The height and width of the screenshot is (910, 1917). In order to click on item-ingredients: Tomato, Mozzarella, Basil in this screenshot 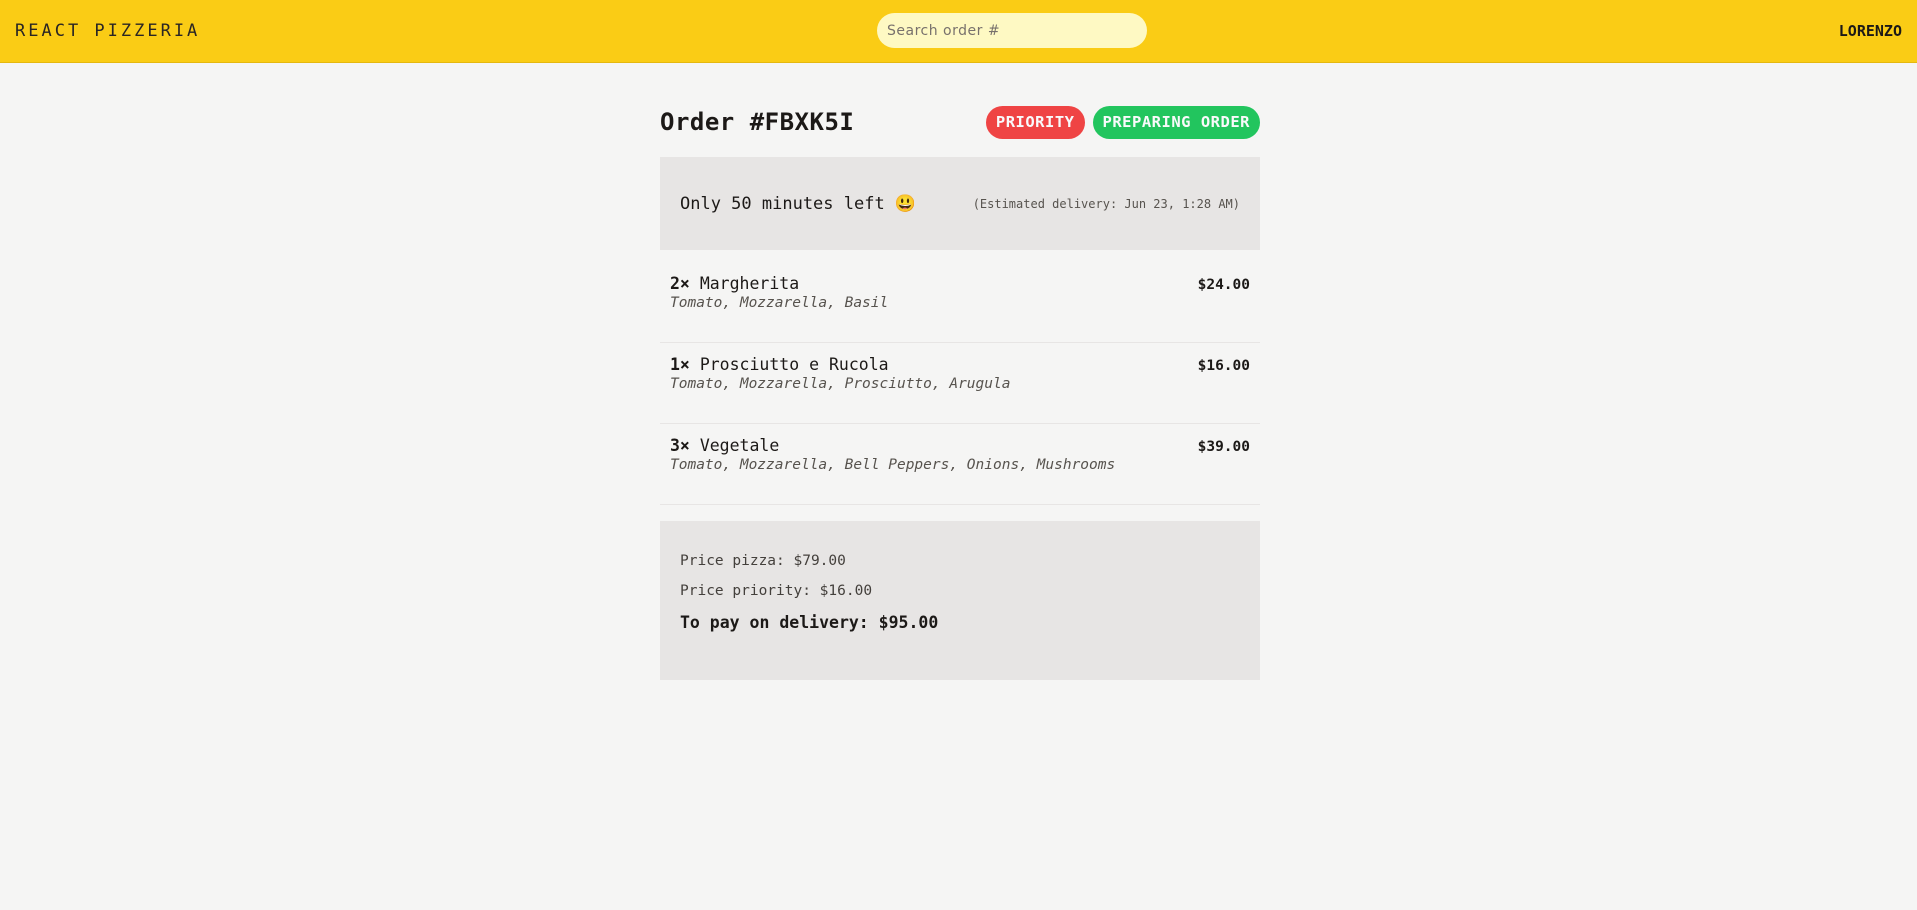, I will do `click(779, 303)`.